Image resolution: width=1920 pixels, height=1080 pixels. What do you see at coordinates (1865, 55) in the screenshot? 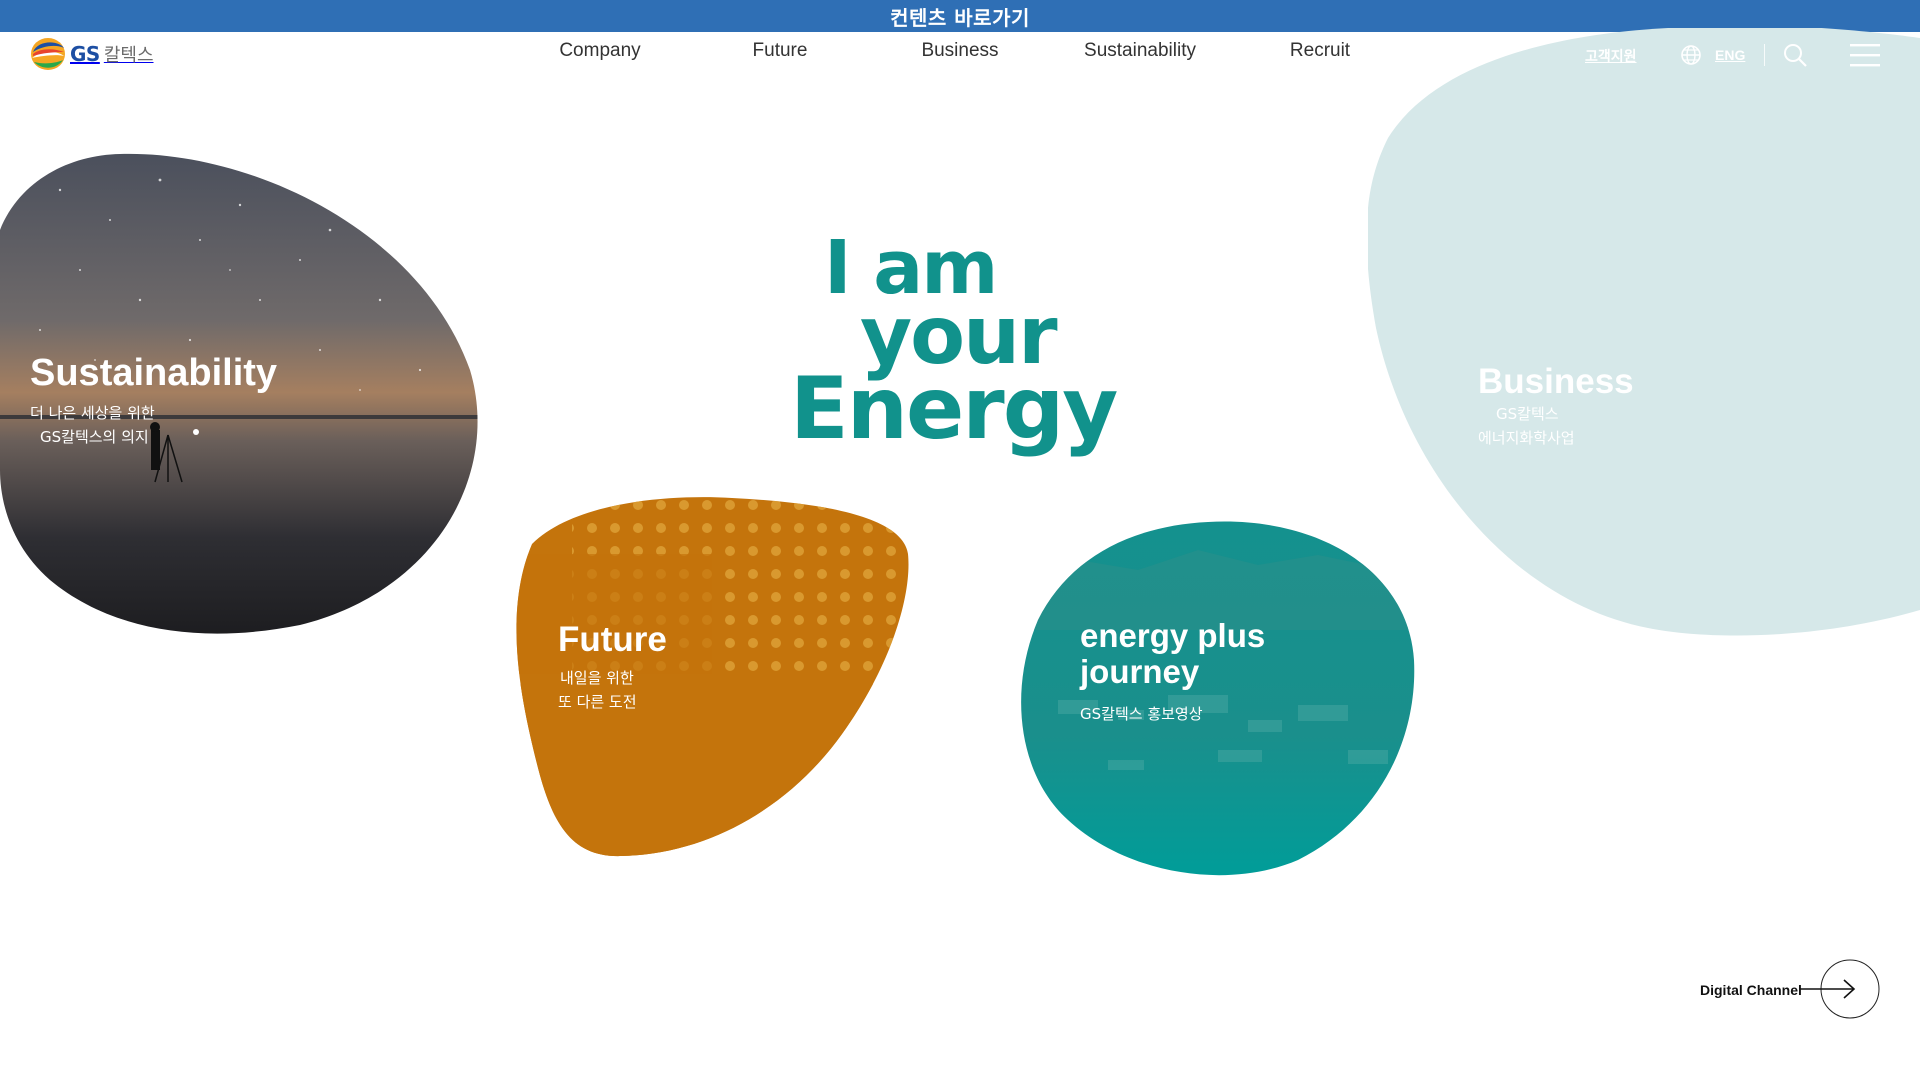
I see `hamburger-menu-icon` at bounding box center [1865, 55].